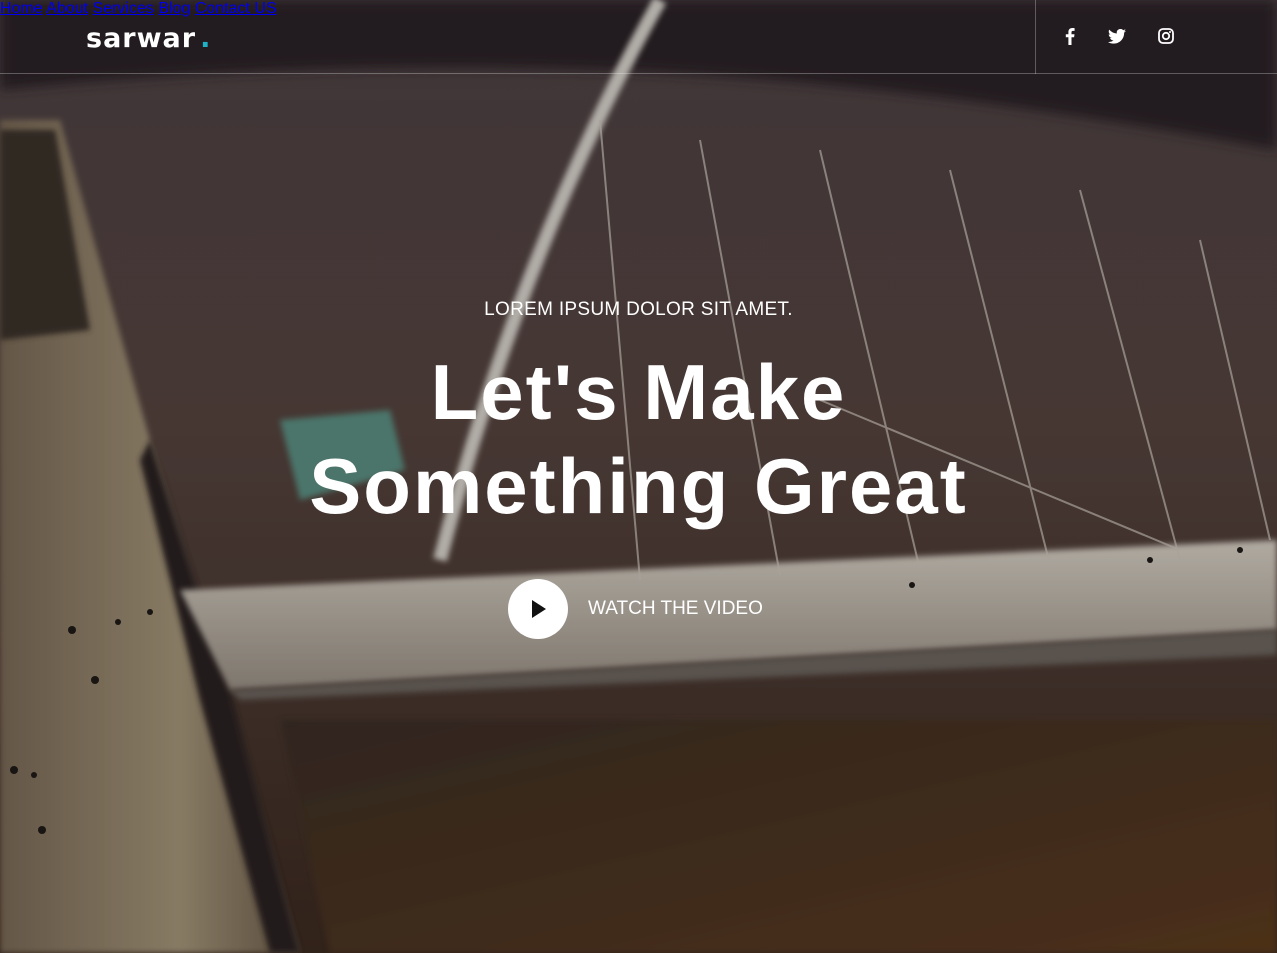 This screenshot has width=1277, height=953. Describe the element at coordinates (141, 38) in the screenshot. I see `brand-name: sarwar` at that location.